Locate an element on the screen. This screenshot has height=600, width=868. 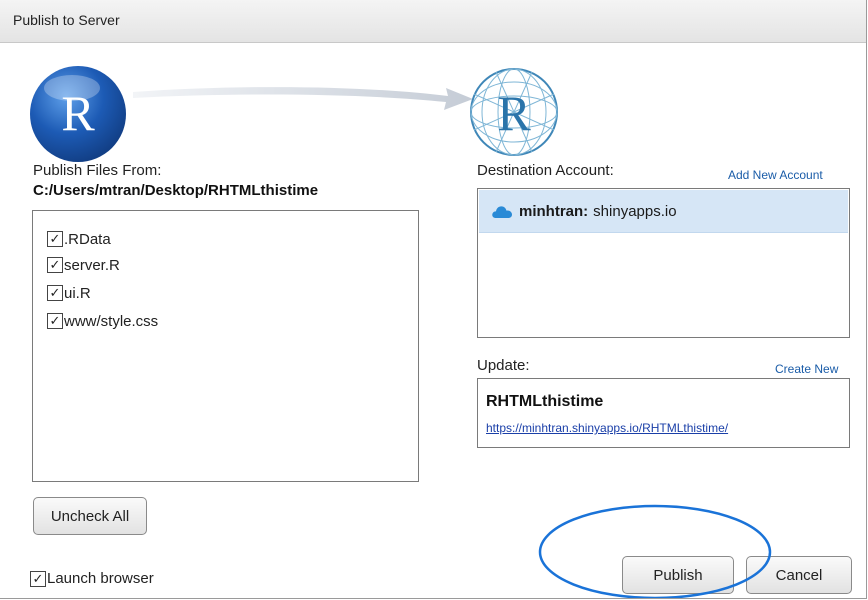
launch-browser-checkbox: ✓ Launch browser is located at coordinates (92, 578).